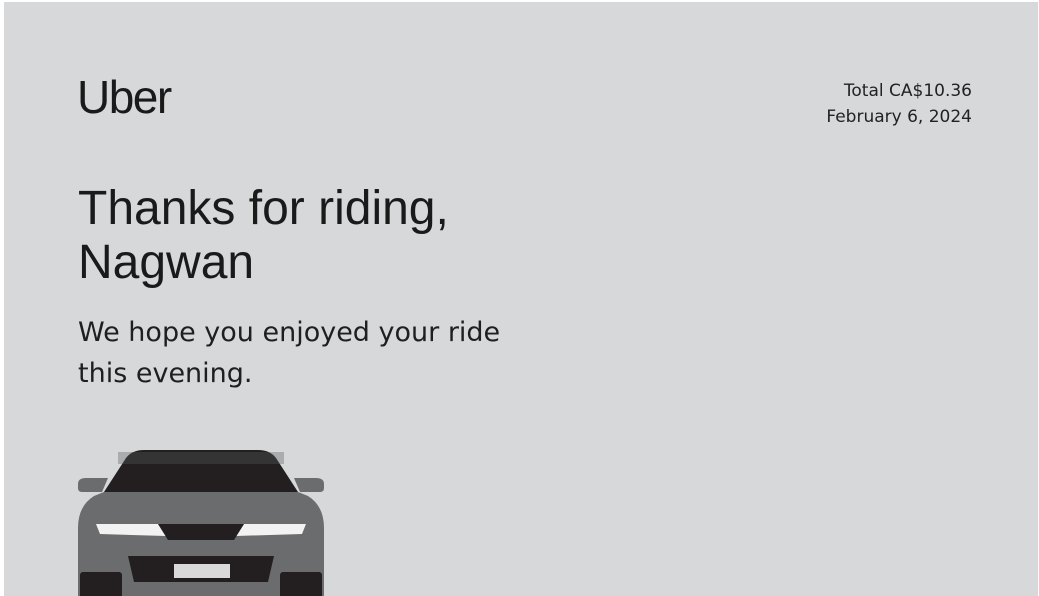  What do you see at coordinates (263, 208) in the screenshot?
I see `headline-line-1: Thanks for riding,` at bounding box center [263, 208].